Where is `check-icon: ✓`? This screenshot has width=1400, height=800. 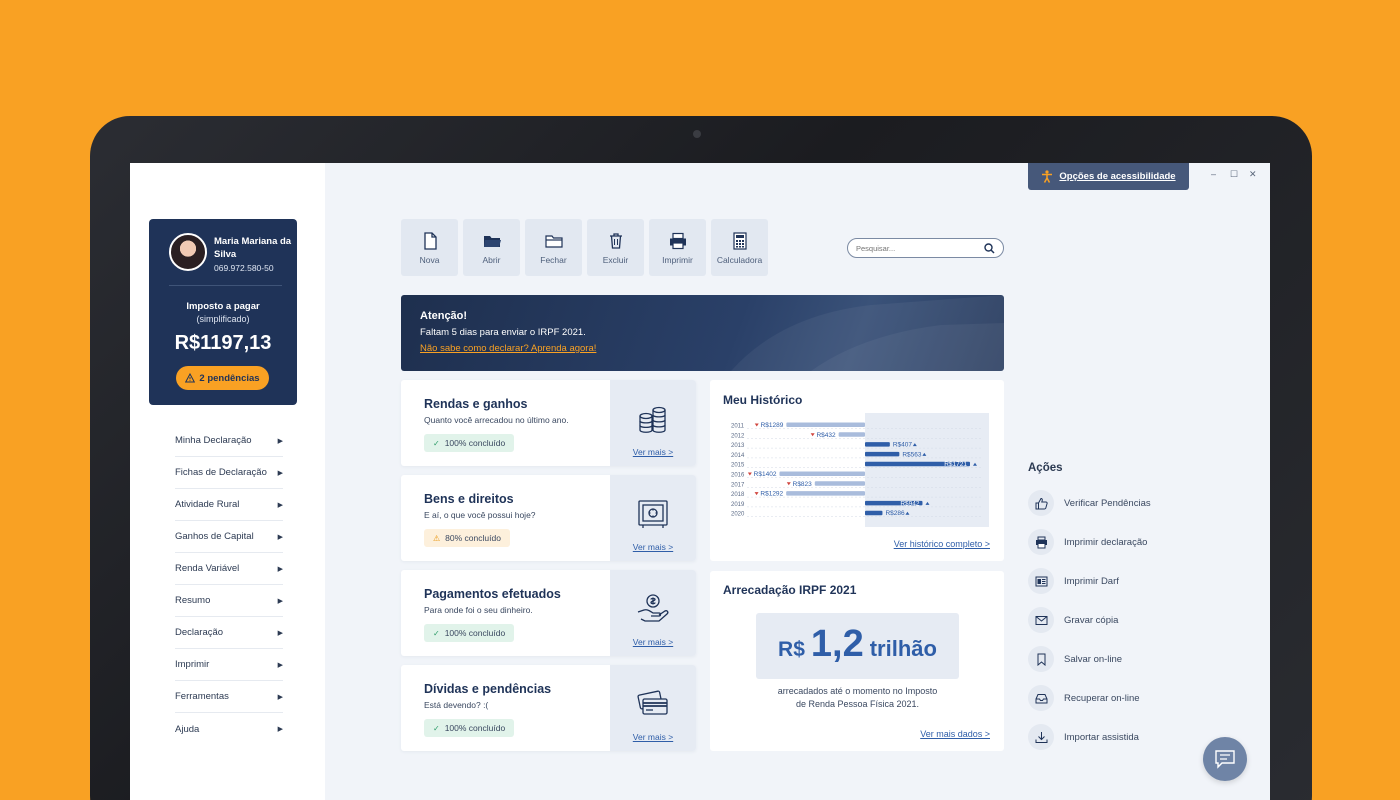
check-icon: ✓ is located at coordinates (436, 633).